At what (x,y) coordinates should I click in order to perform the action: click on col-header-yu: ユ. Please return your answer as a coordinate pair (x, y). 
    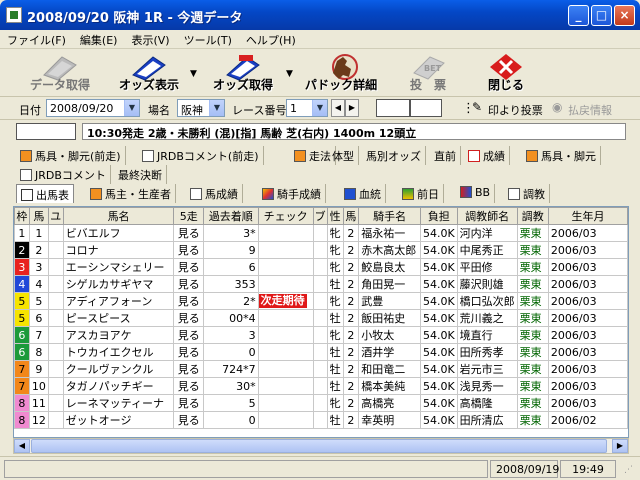
    Looking at the image, I should click on (55, 216).